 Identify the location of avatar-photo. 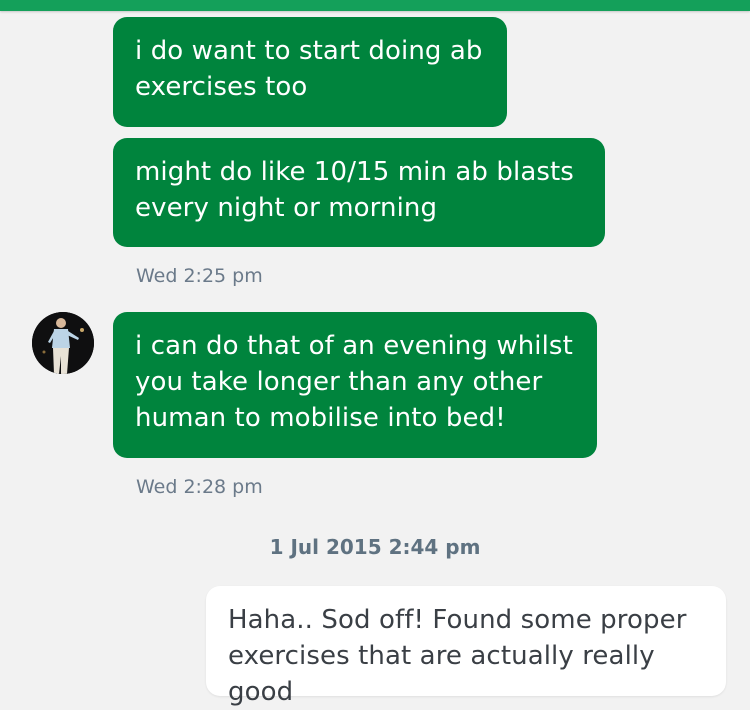
(63, 343).